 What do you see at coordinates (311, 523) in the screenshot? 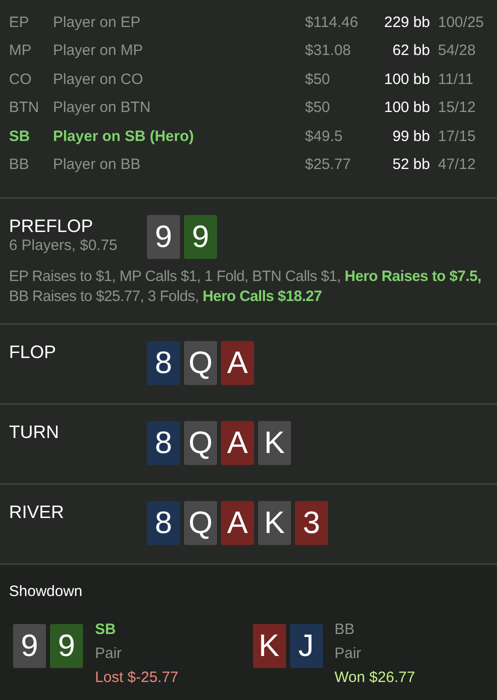
I see `playing-card: 3` at bounding box center [311, 523].